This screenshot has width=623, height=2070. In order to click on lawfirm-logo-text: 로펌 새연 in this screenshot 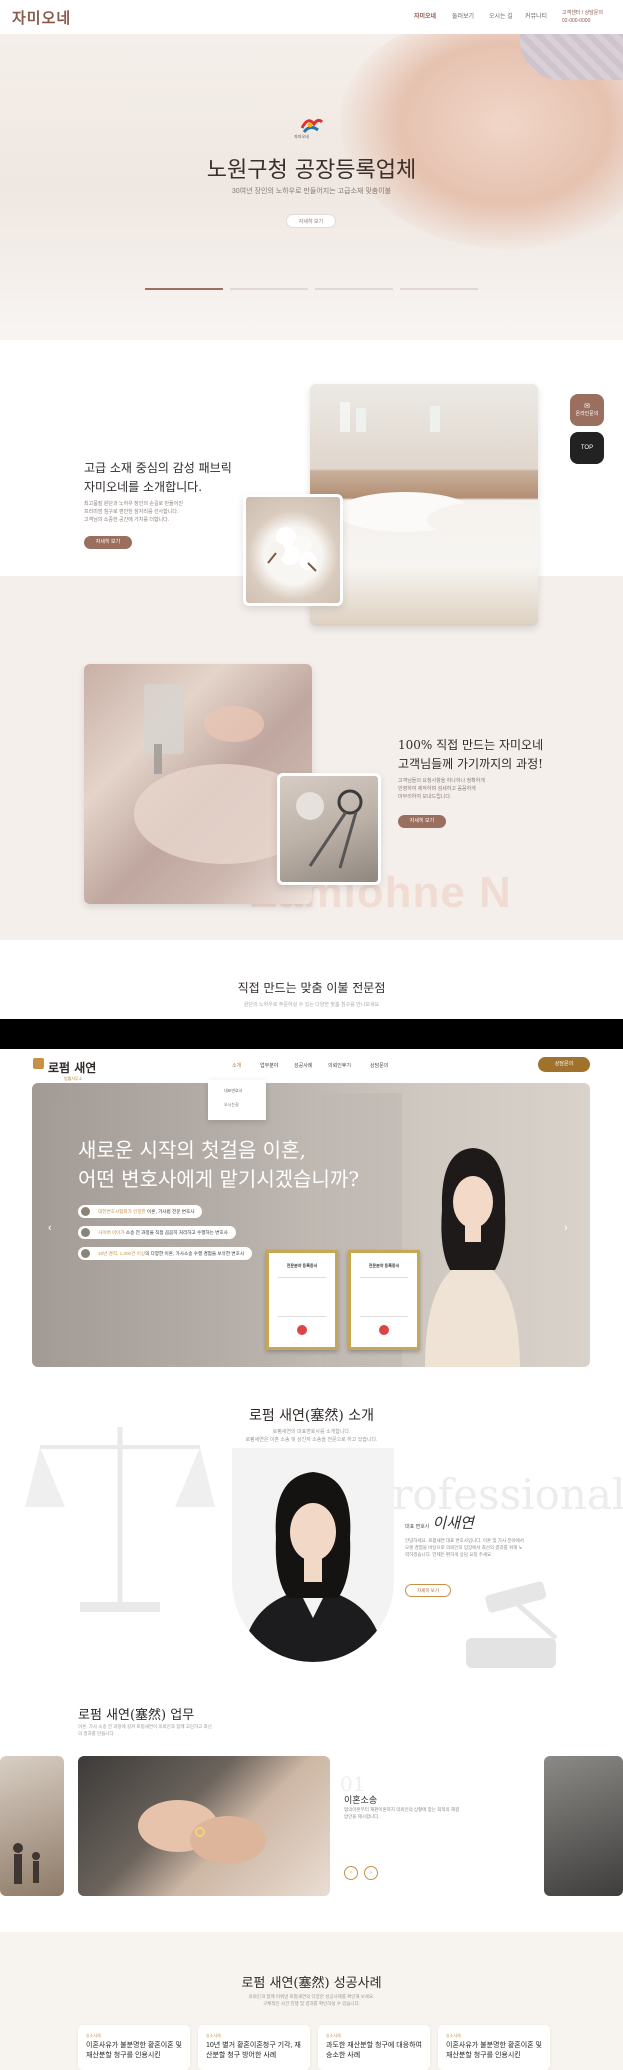, I will do `click(72, 1068)`.